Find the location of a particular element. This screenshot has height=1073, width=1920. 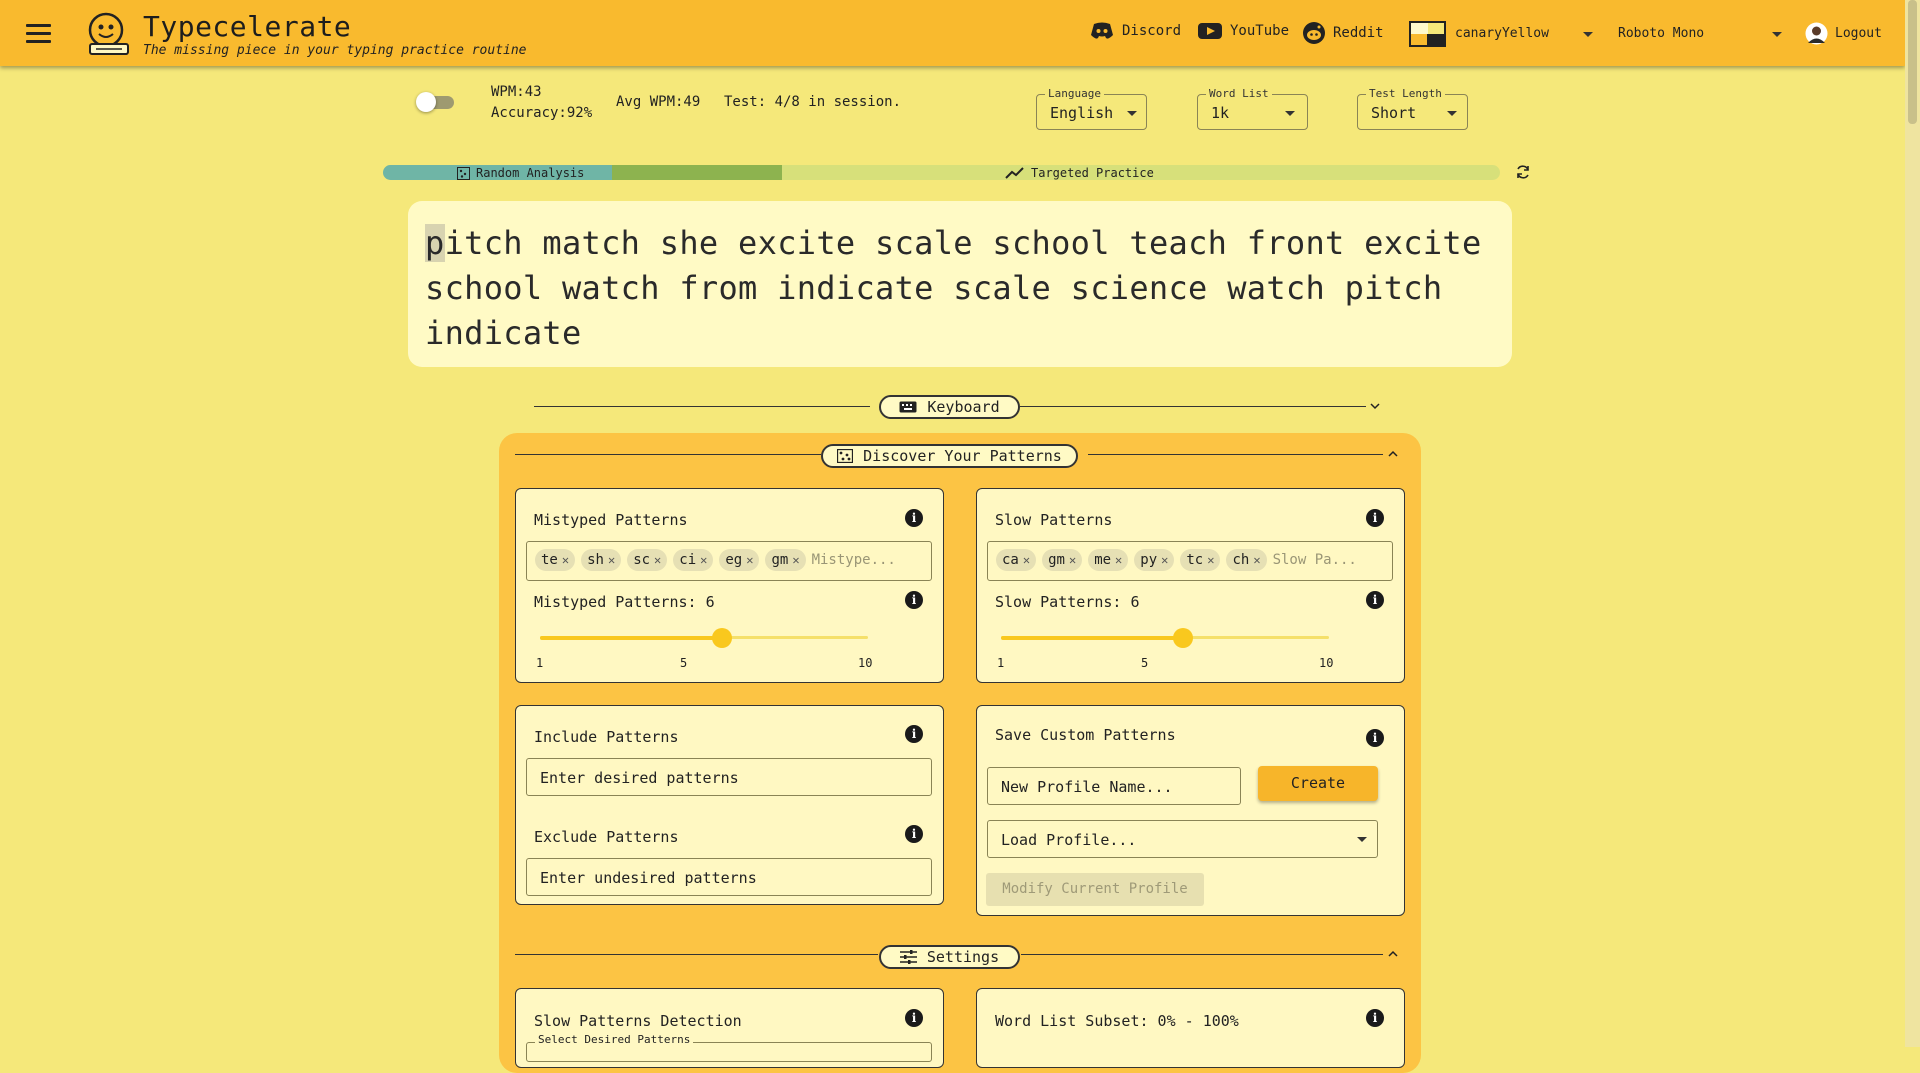

mode-toggle is located at coordinates (436, 102).